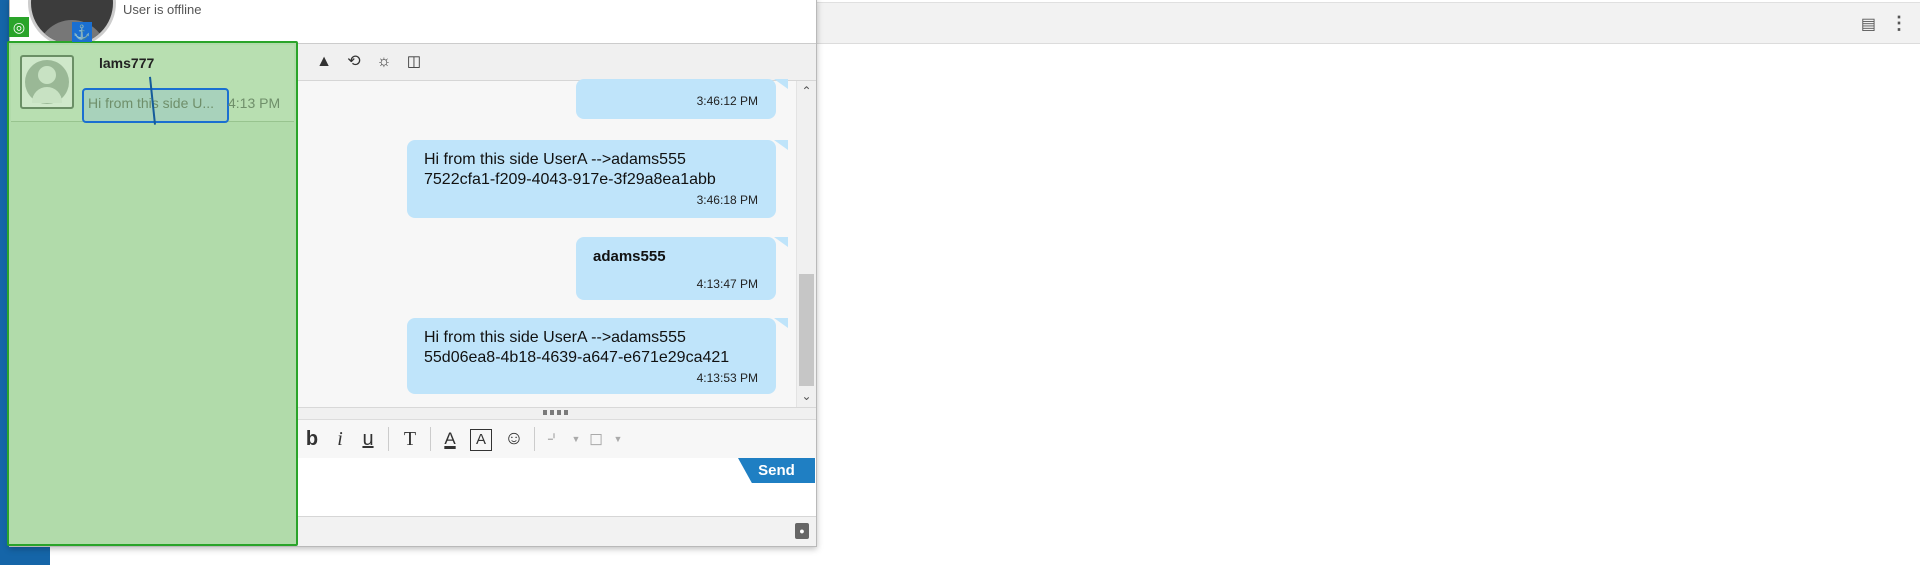  What do you see at coordinates (577, 357) in the screenshot?
I see `message-text: 55d06ea8-4b18-4639-a647-e671e29ca421` at bounding box center [577, 357].